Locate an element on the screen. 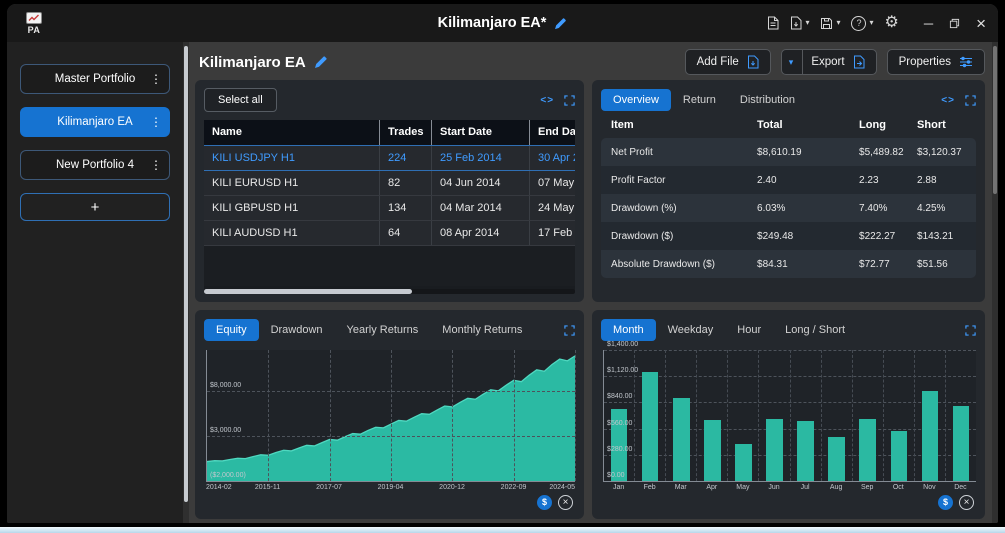  equity-tab-equity: Equity is located at coordinates (231, 330).